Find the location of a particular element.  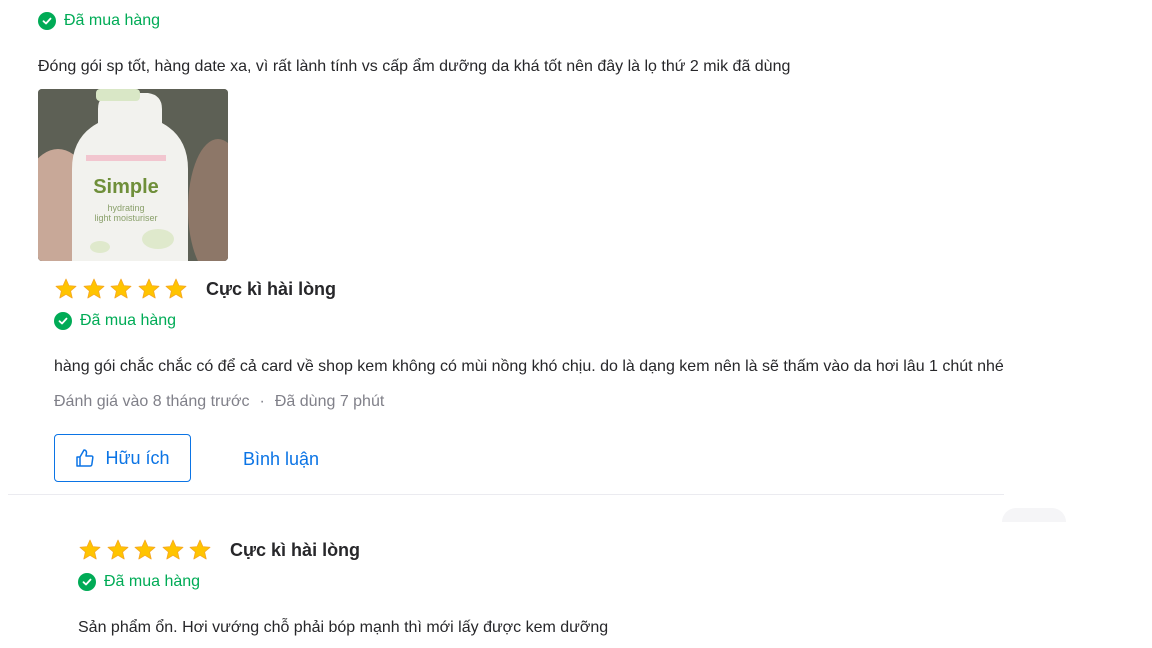

review-photo: Simple hydrating light moisturiser is located at coordinates (133, 175).